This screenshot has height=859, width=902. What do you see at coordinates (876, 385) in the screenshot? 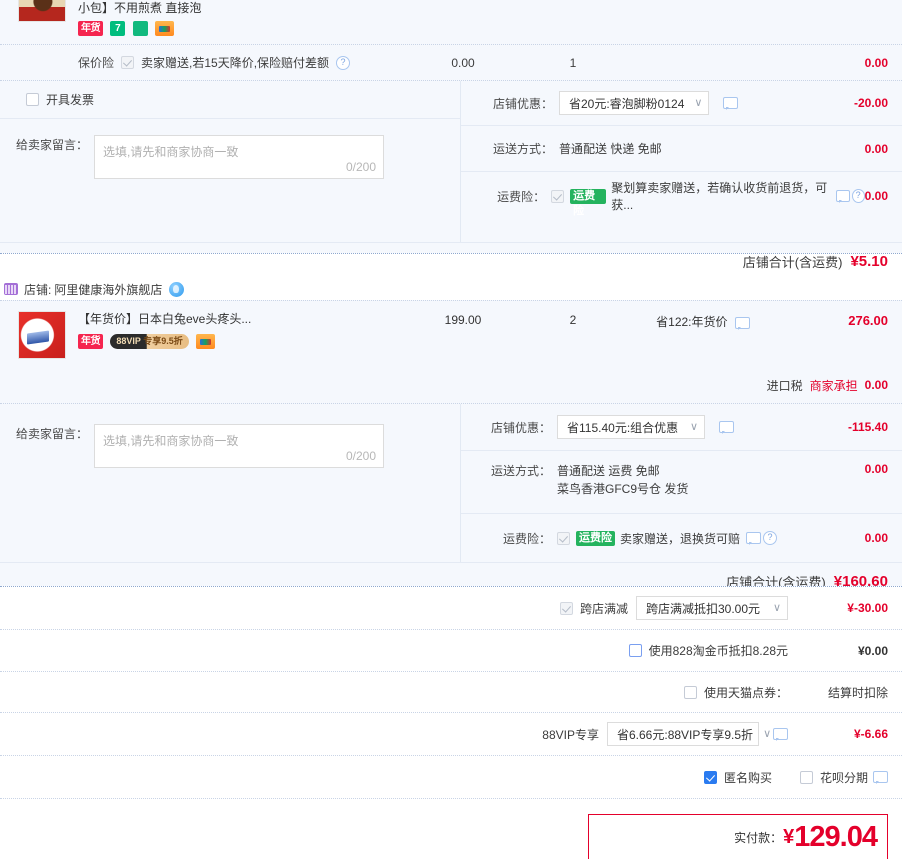
I see `import-tax-amount: 0.00` at bounding box center [876, 385].